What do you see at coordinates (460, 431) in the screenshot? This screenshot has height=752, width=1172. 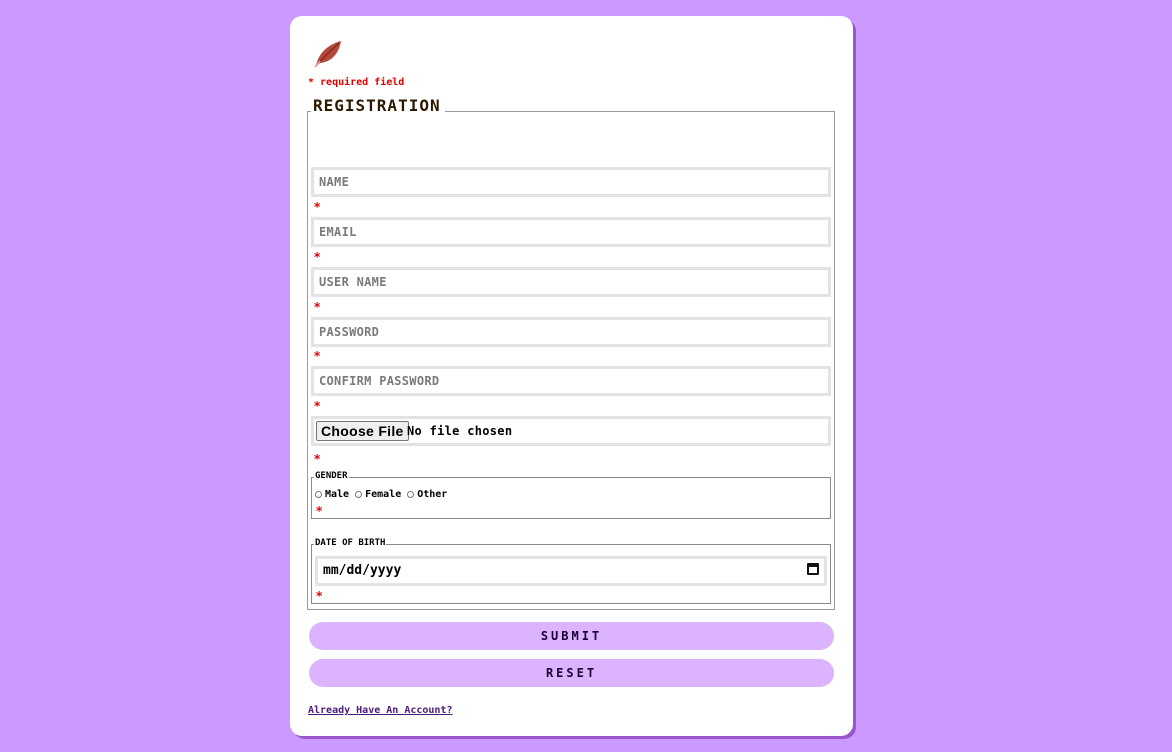 I see `file-status: No file chosen` at bounding box center [460, 431].